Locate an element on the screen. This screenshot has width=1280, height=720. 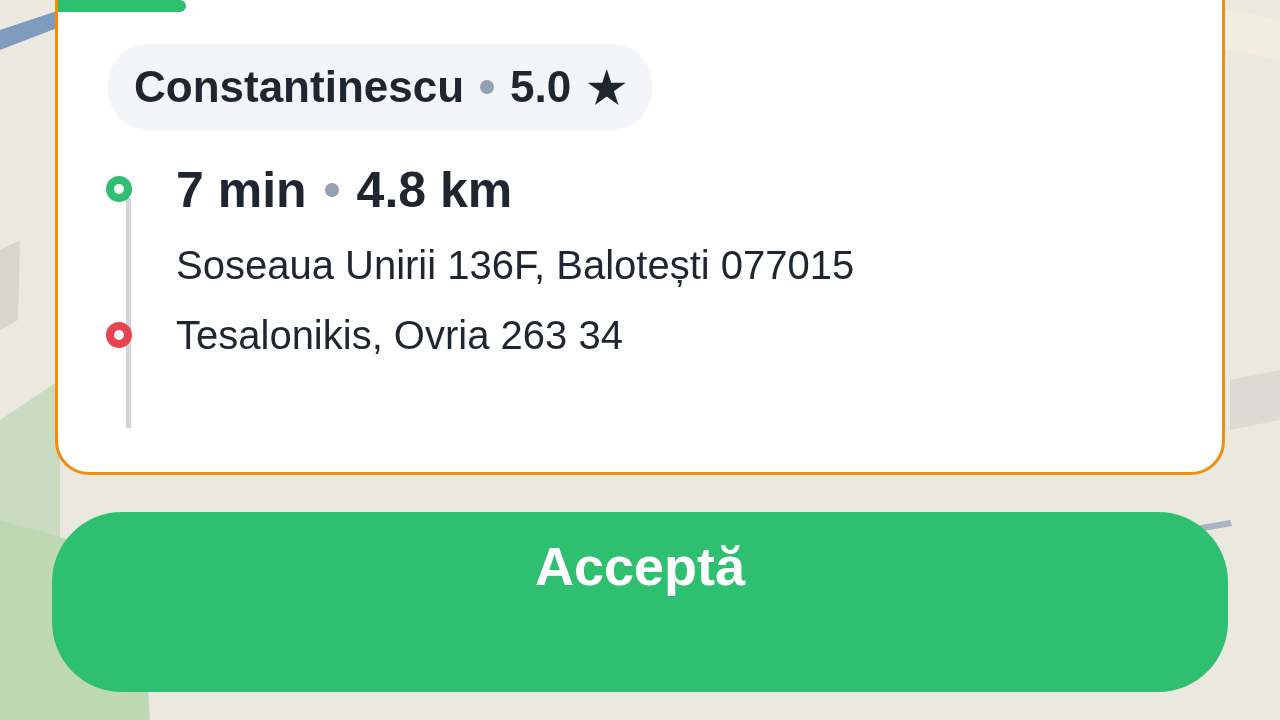
trip-eta: 7 min is located at coordinates (241, 190).